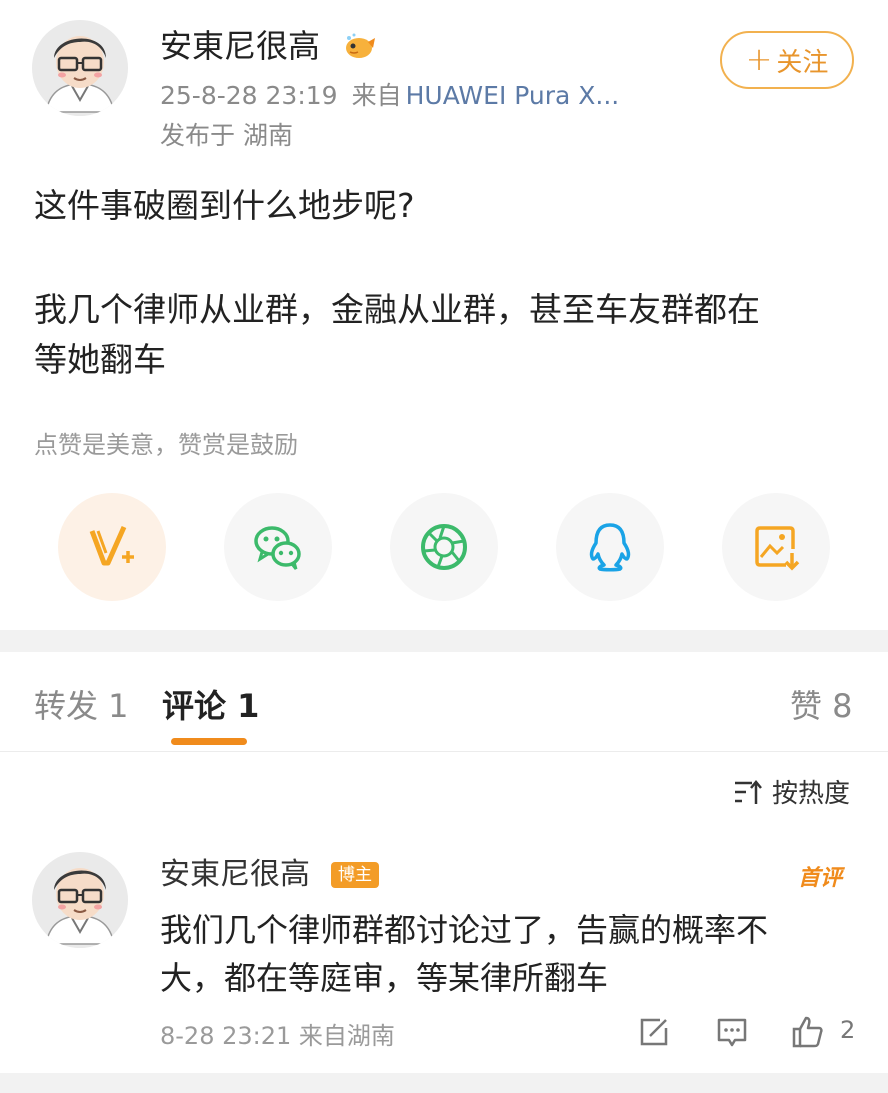  Describe the element at coordinates (277, 1036) in the screenshot. I see `comment-meta: 8-28 23:21 来自湖南` at that location.